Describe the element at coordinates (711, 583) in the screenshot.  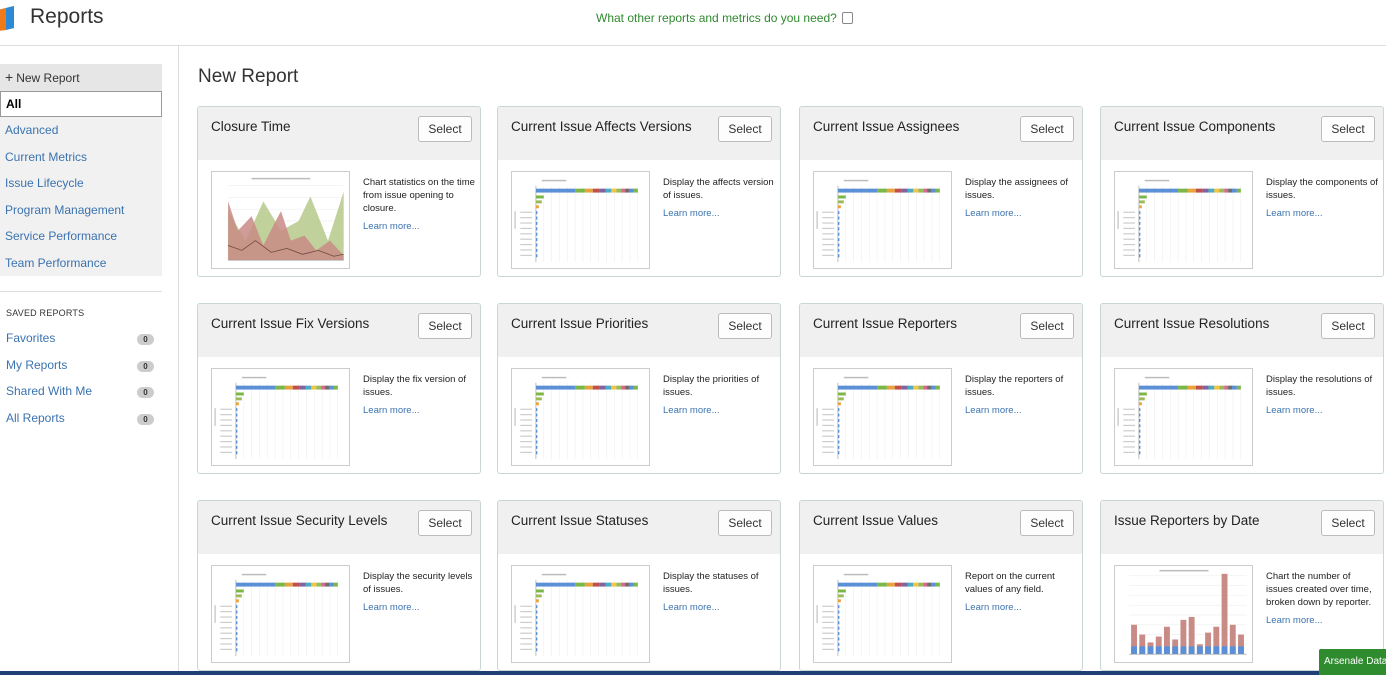
I see `report-description-text: Display the statuses of issues.` at that location.